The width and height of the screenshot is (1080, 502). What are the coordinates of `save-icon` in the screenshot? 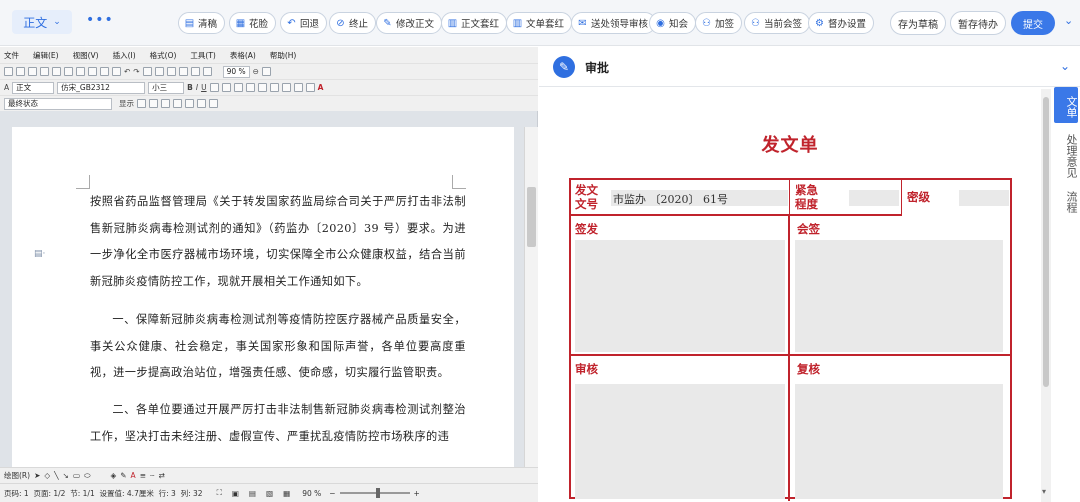 It's located at (32, 71).